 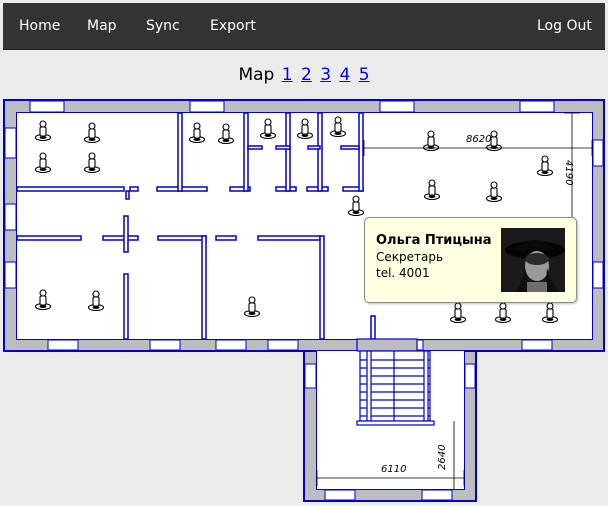 What do you see at coordinates (364, 75) in the screenshot?
I see `map-page-5-link: 5` at bounding box center [364, 75].